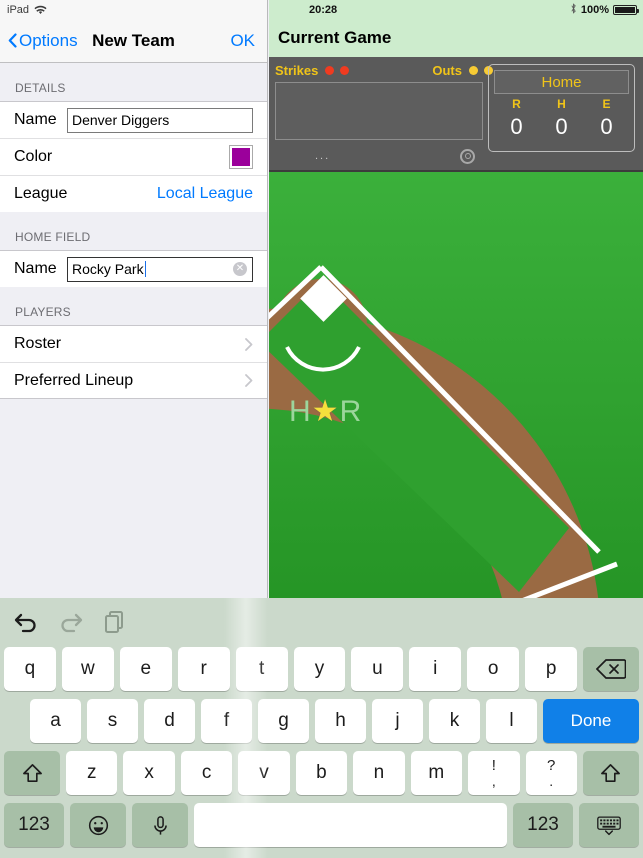 This screenshot has width=643, height=858. I want to click on back-button-label: Options, so click(48, 40).